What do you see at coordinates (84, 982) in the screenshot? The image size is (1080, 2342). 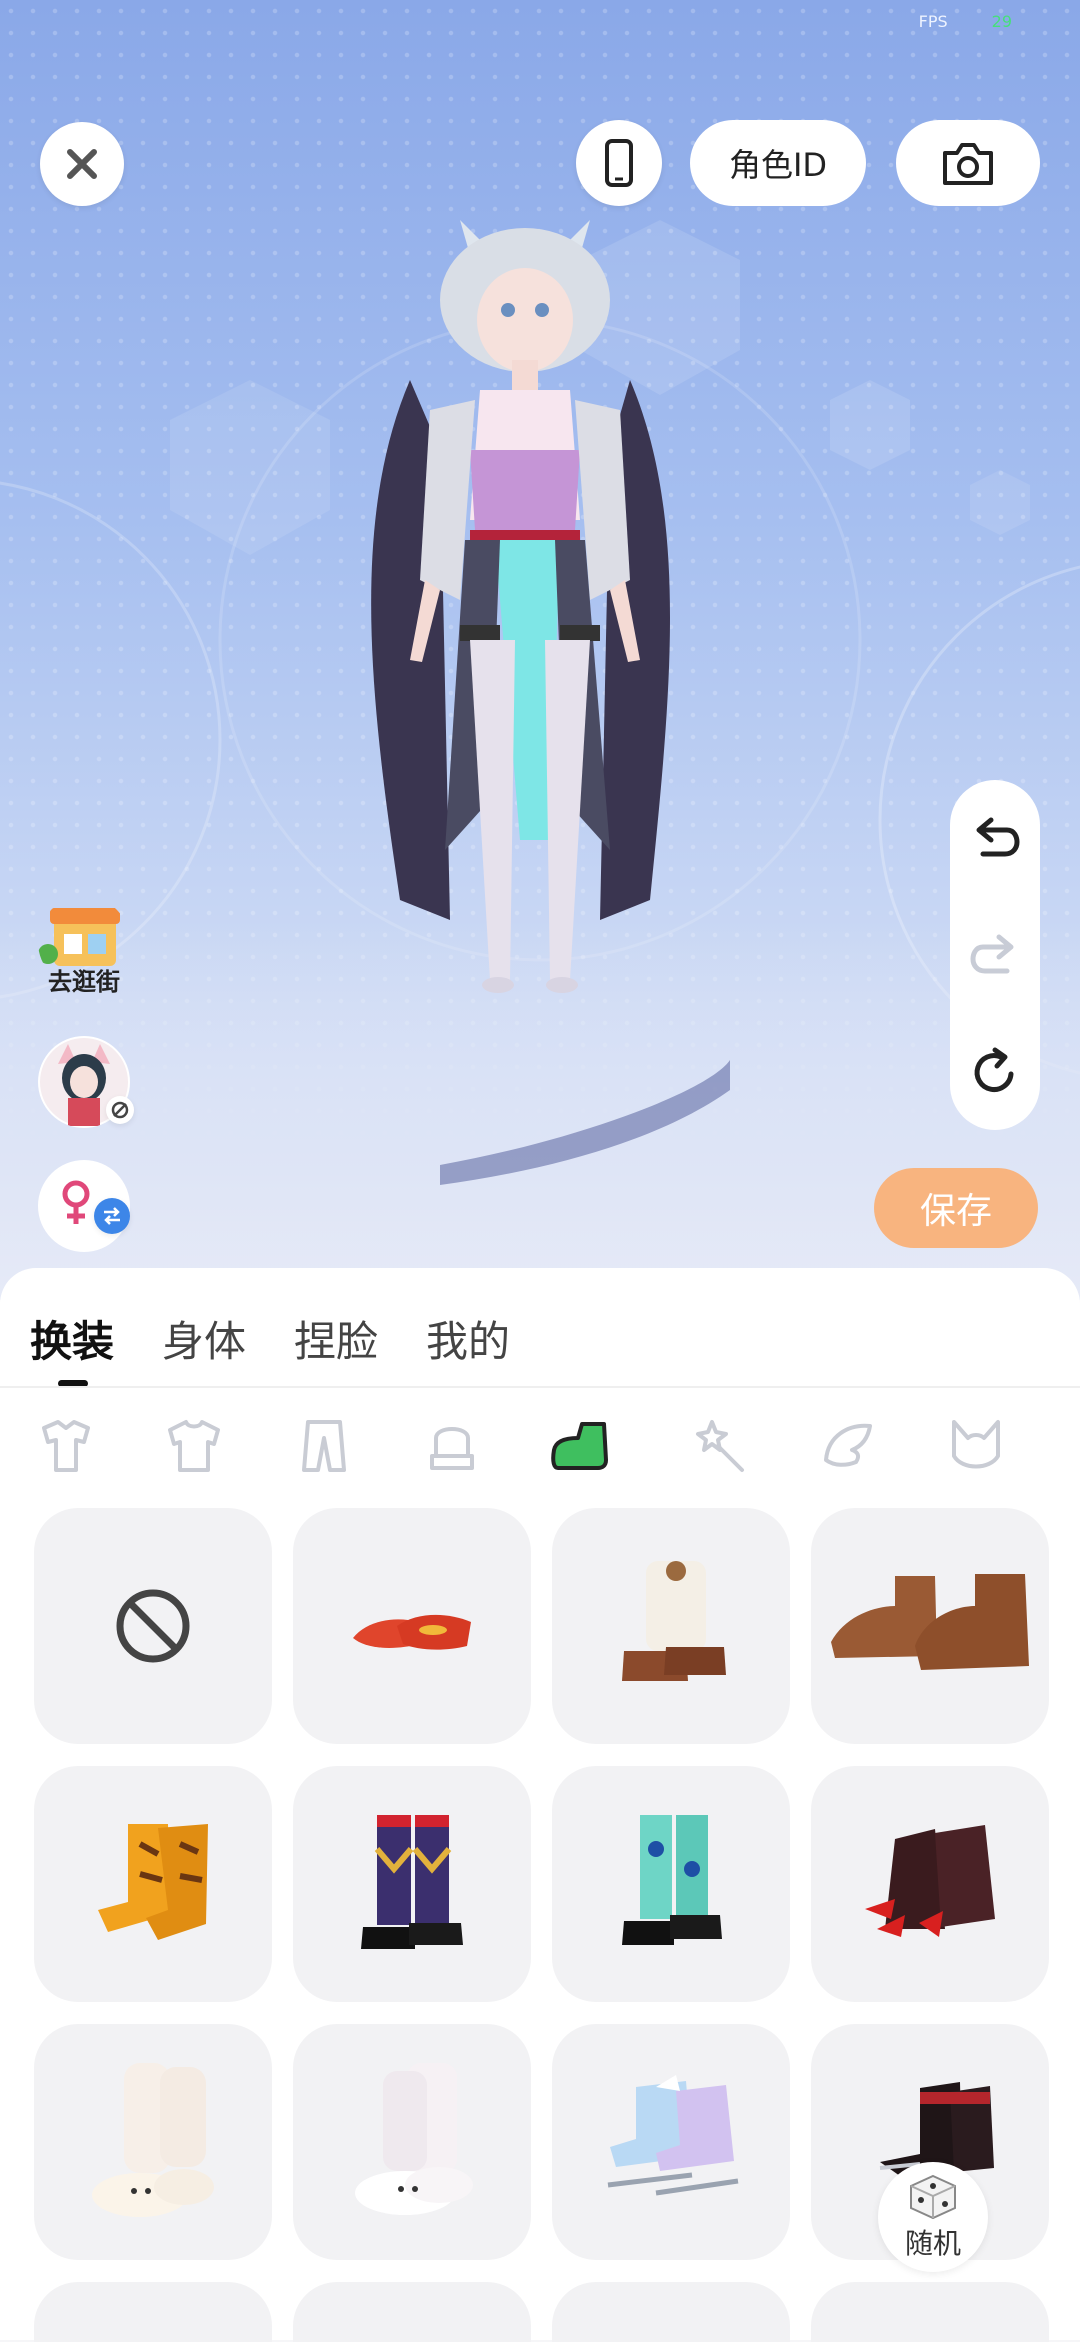 I see `shop-label: 去逛街` at bounding box center [84, 982].